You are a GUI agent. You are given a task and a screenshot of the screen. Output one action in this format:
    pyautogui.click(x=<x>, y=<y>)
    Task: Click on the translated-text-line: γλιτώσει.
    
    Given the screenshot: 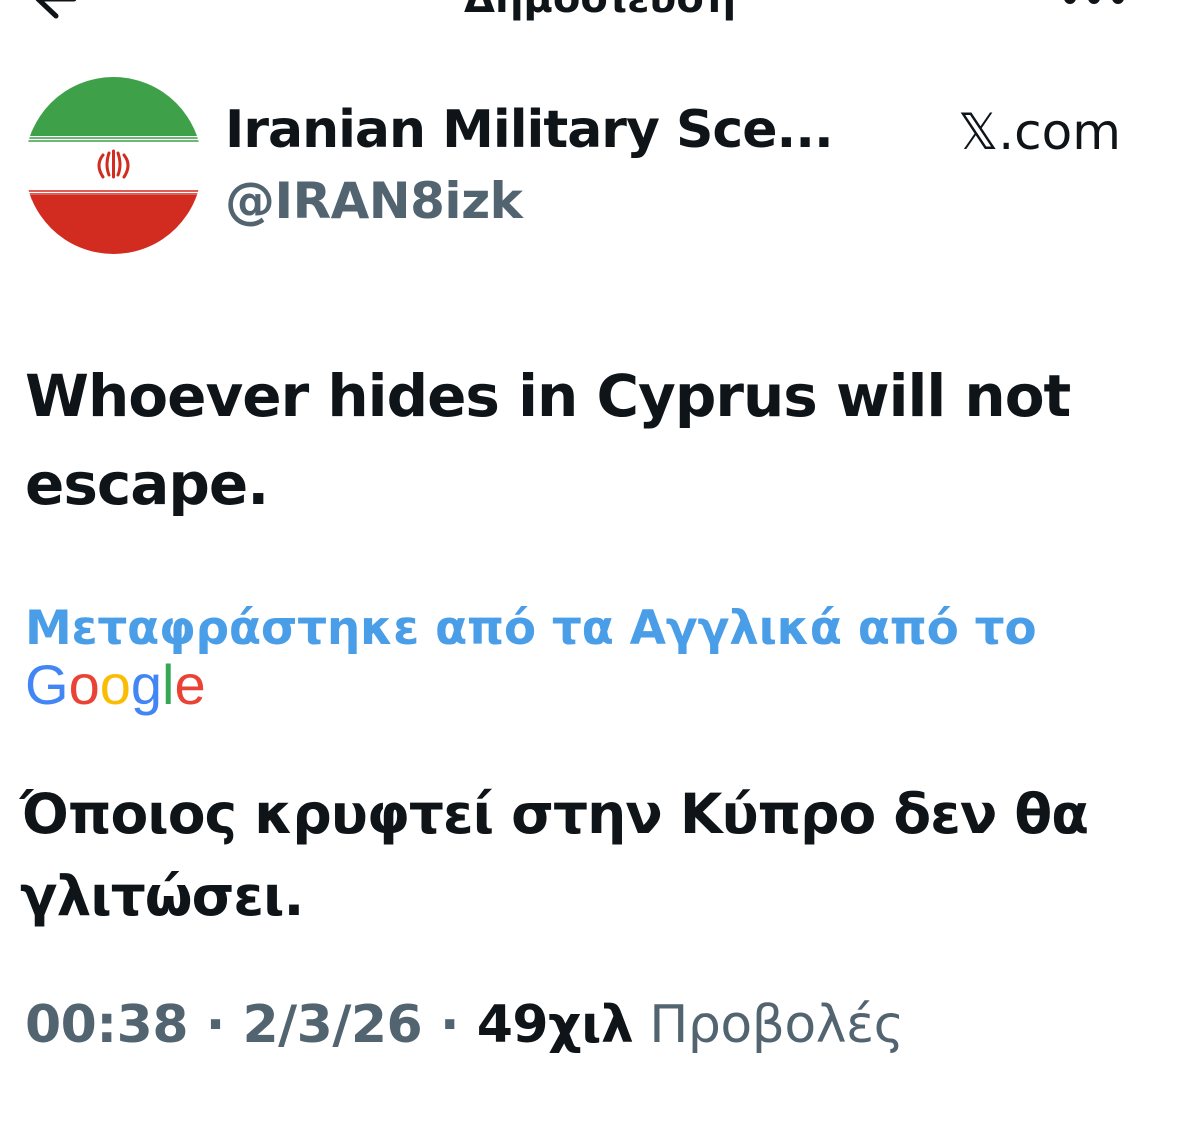 What is the action you would take?
    pyautogui.click(x=162, y=896)
    